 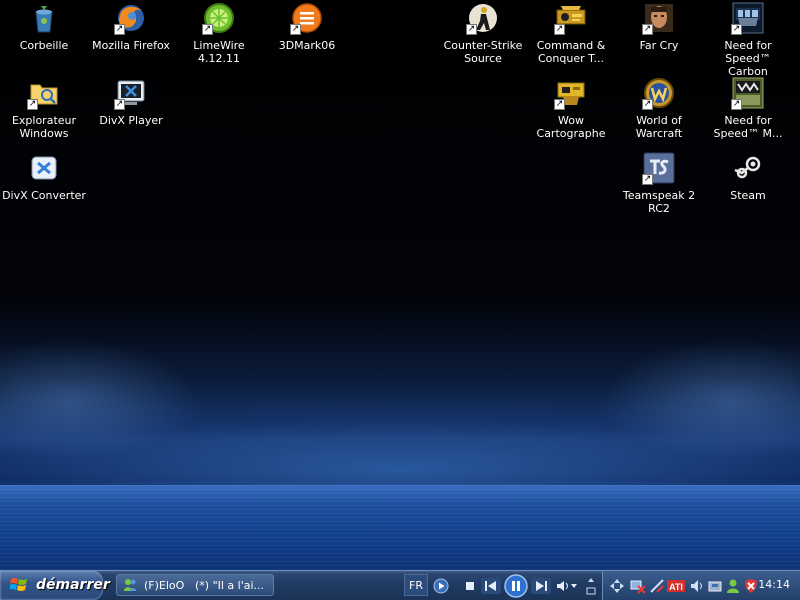 I want to click on nfs-most-wanted-icon: ↗, so click(x=747, y=93).